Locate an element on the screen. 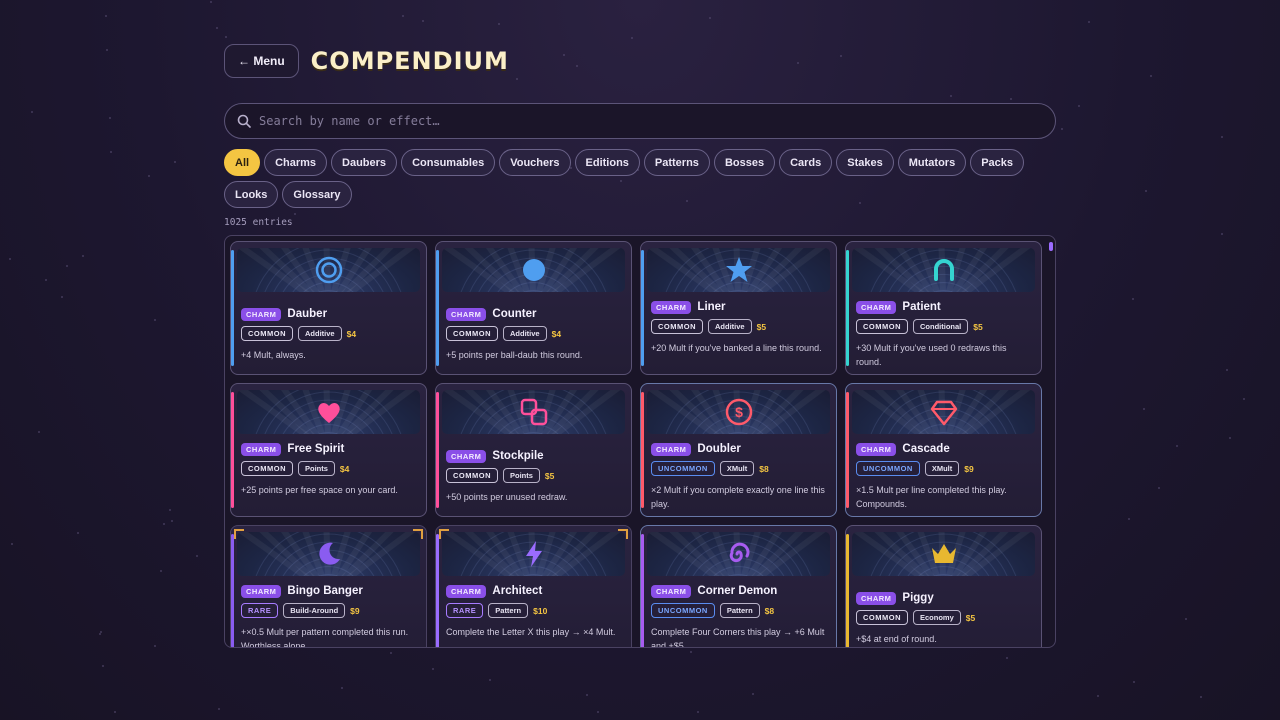 The height and width of the screenshot is (720, 1280). filter-chip-vouchers: Vouchers is located at coordinates (535, 162).